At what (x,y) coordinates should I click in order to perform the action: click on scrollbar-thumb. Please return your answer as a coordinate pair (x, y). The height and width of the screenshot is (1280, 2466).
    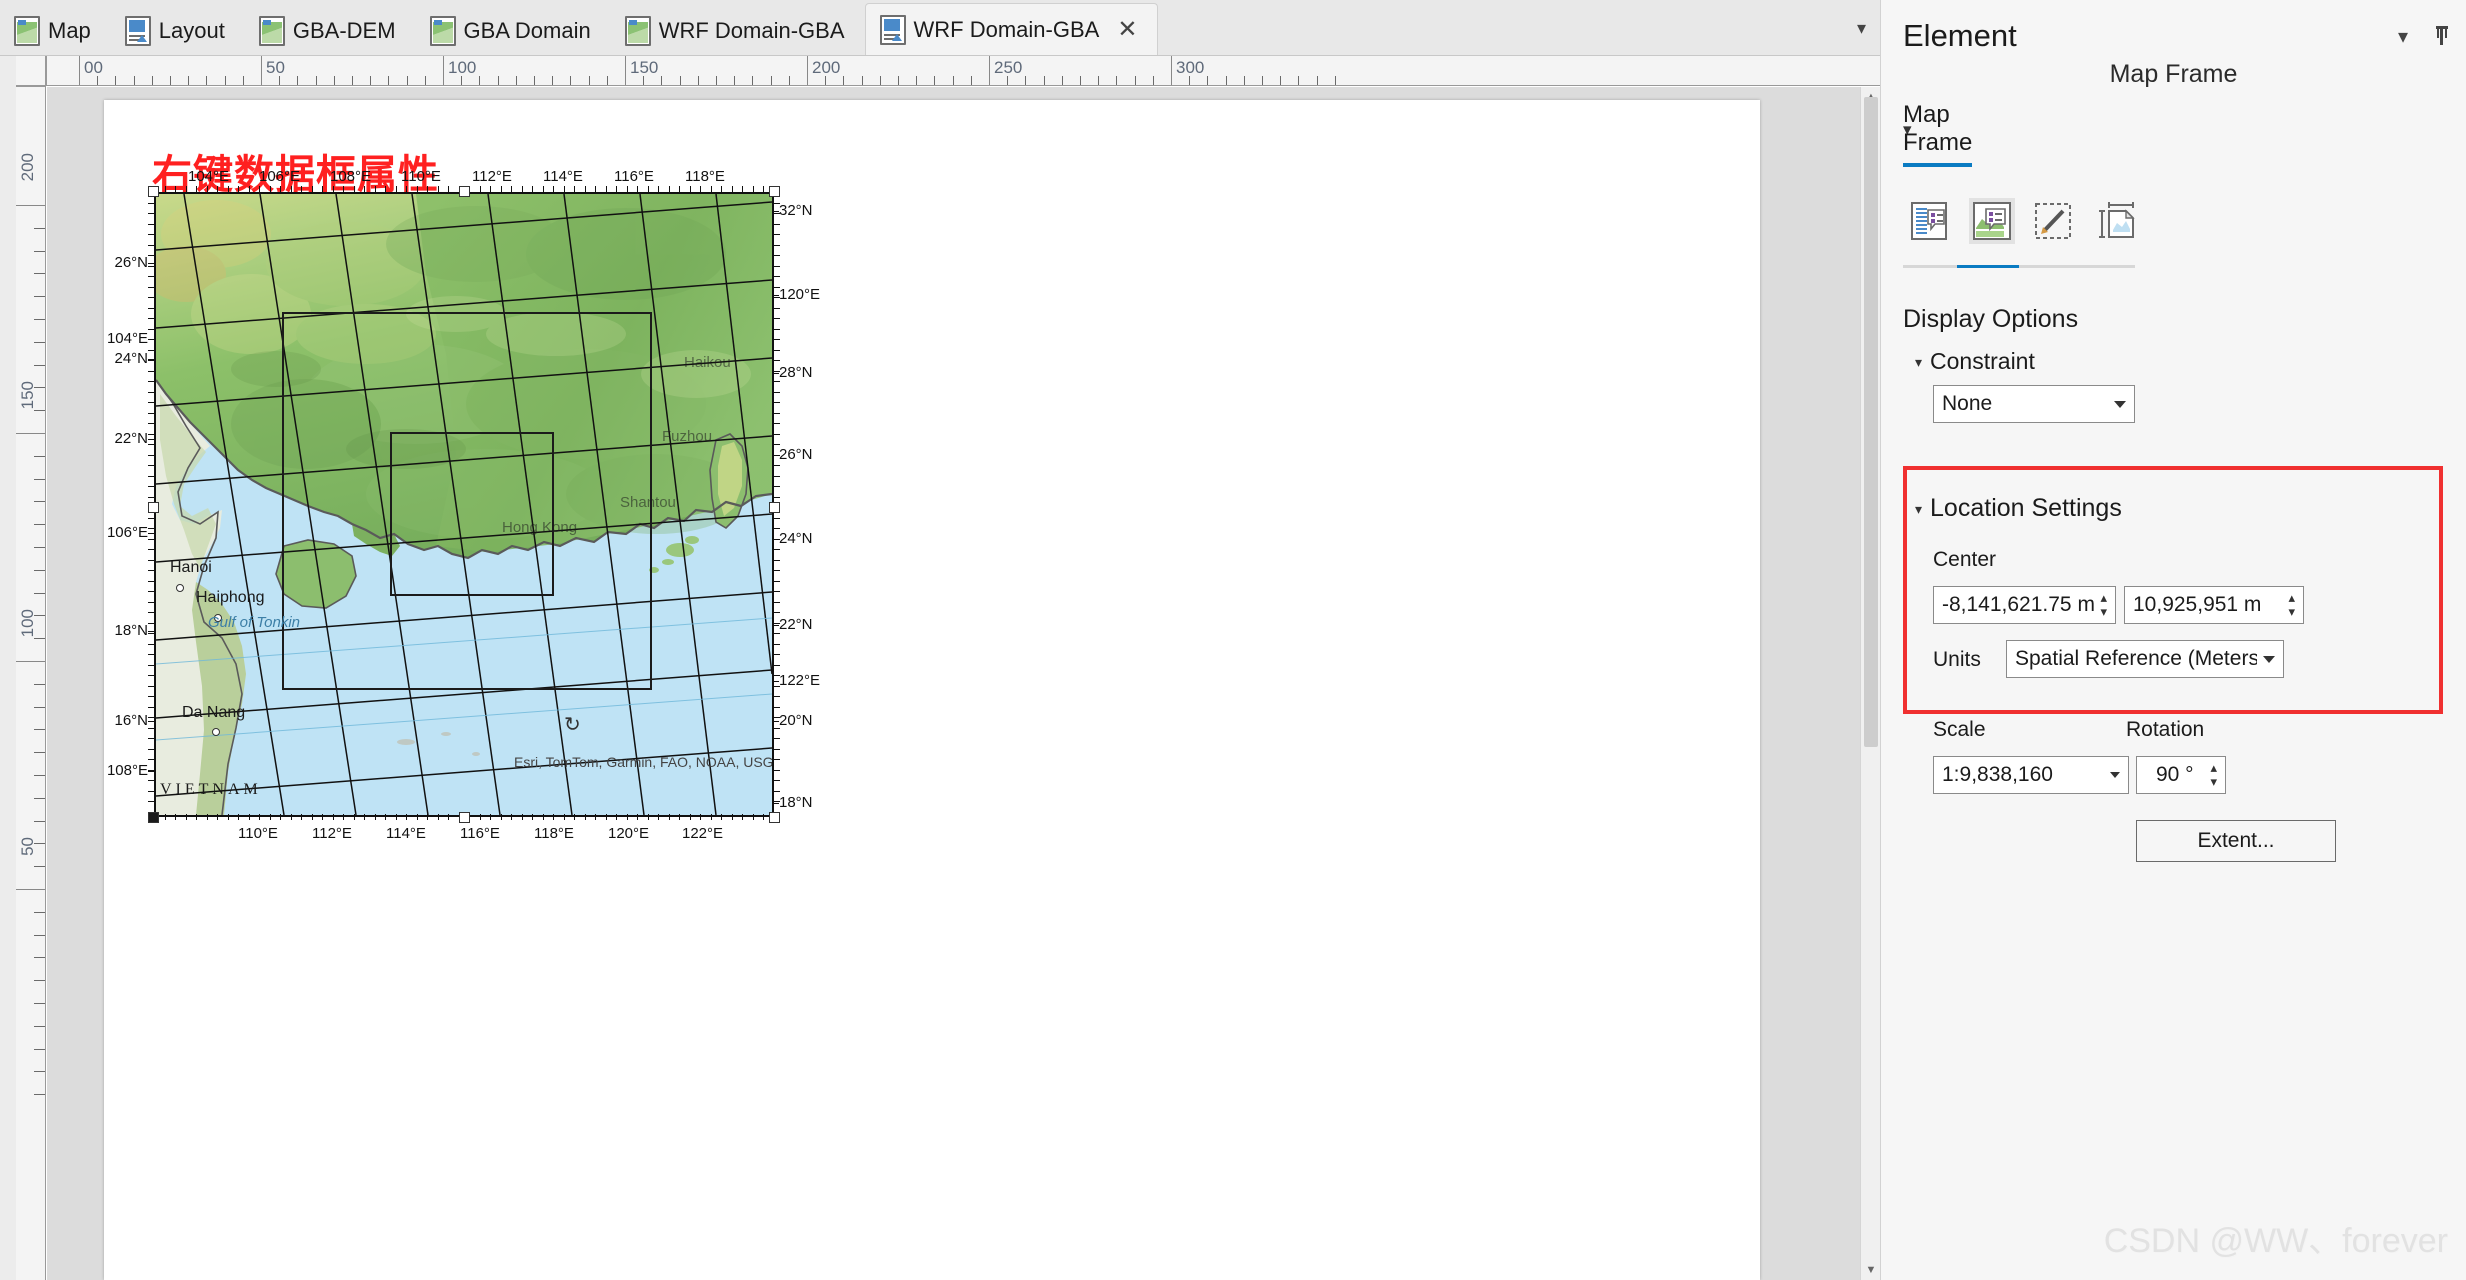
    Looking at the image, I should click on (1871, 422).